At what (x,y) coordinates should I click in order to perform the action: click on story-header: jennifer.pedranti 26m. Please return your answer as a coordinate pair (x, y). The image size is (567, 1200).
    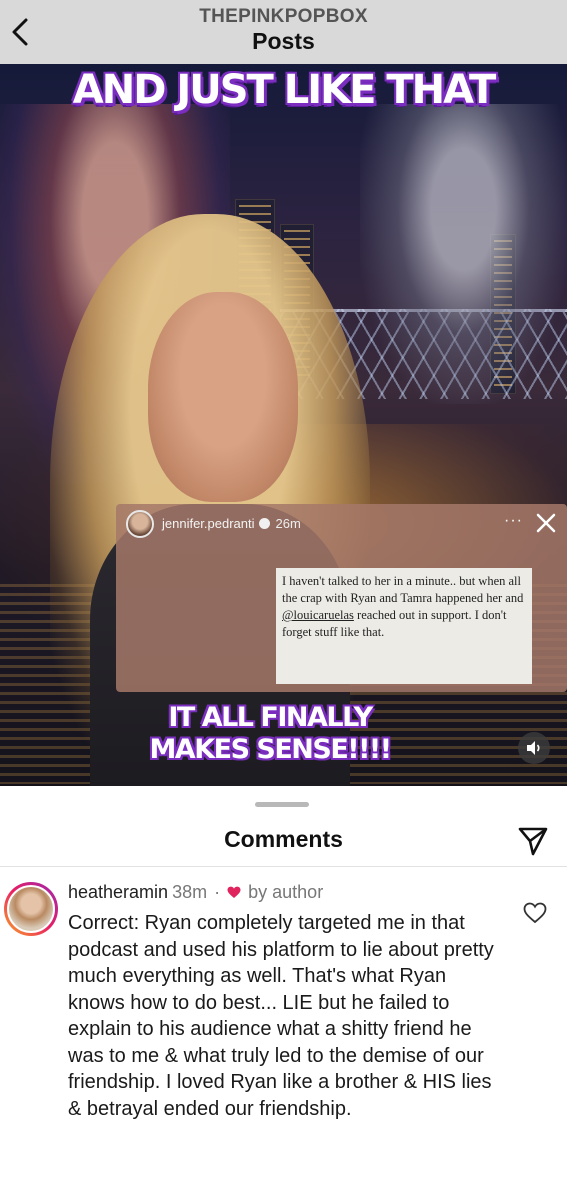
    Looking at the image, I should click on (231, 523).